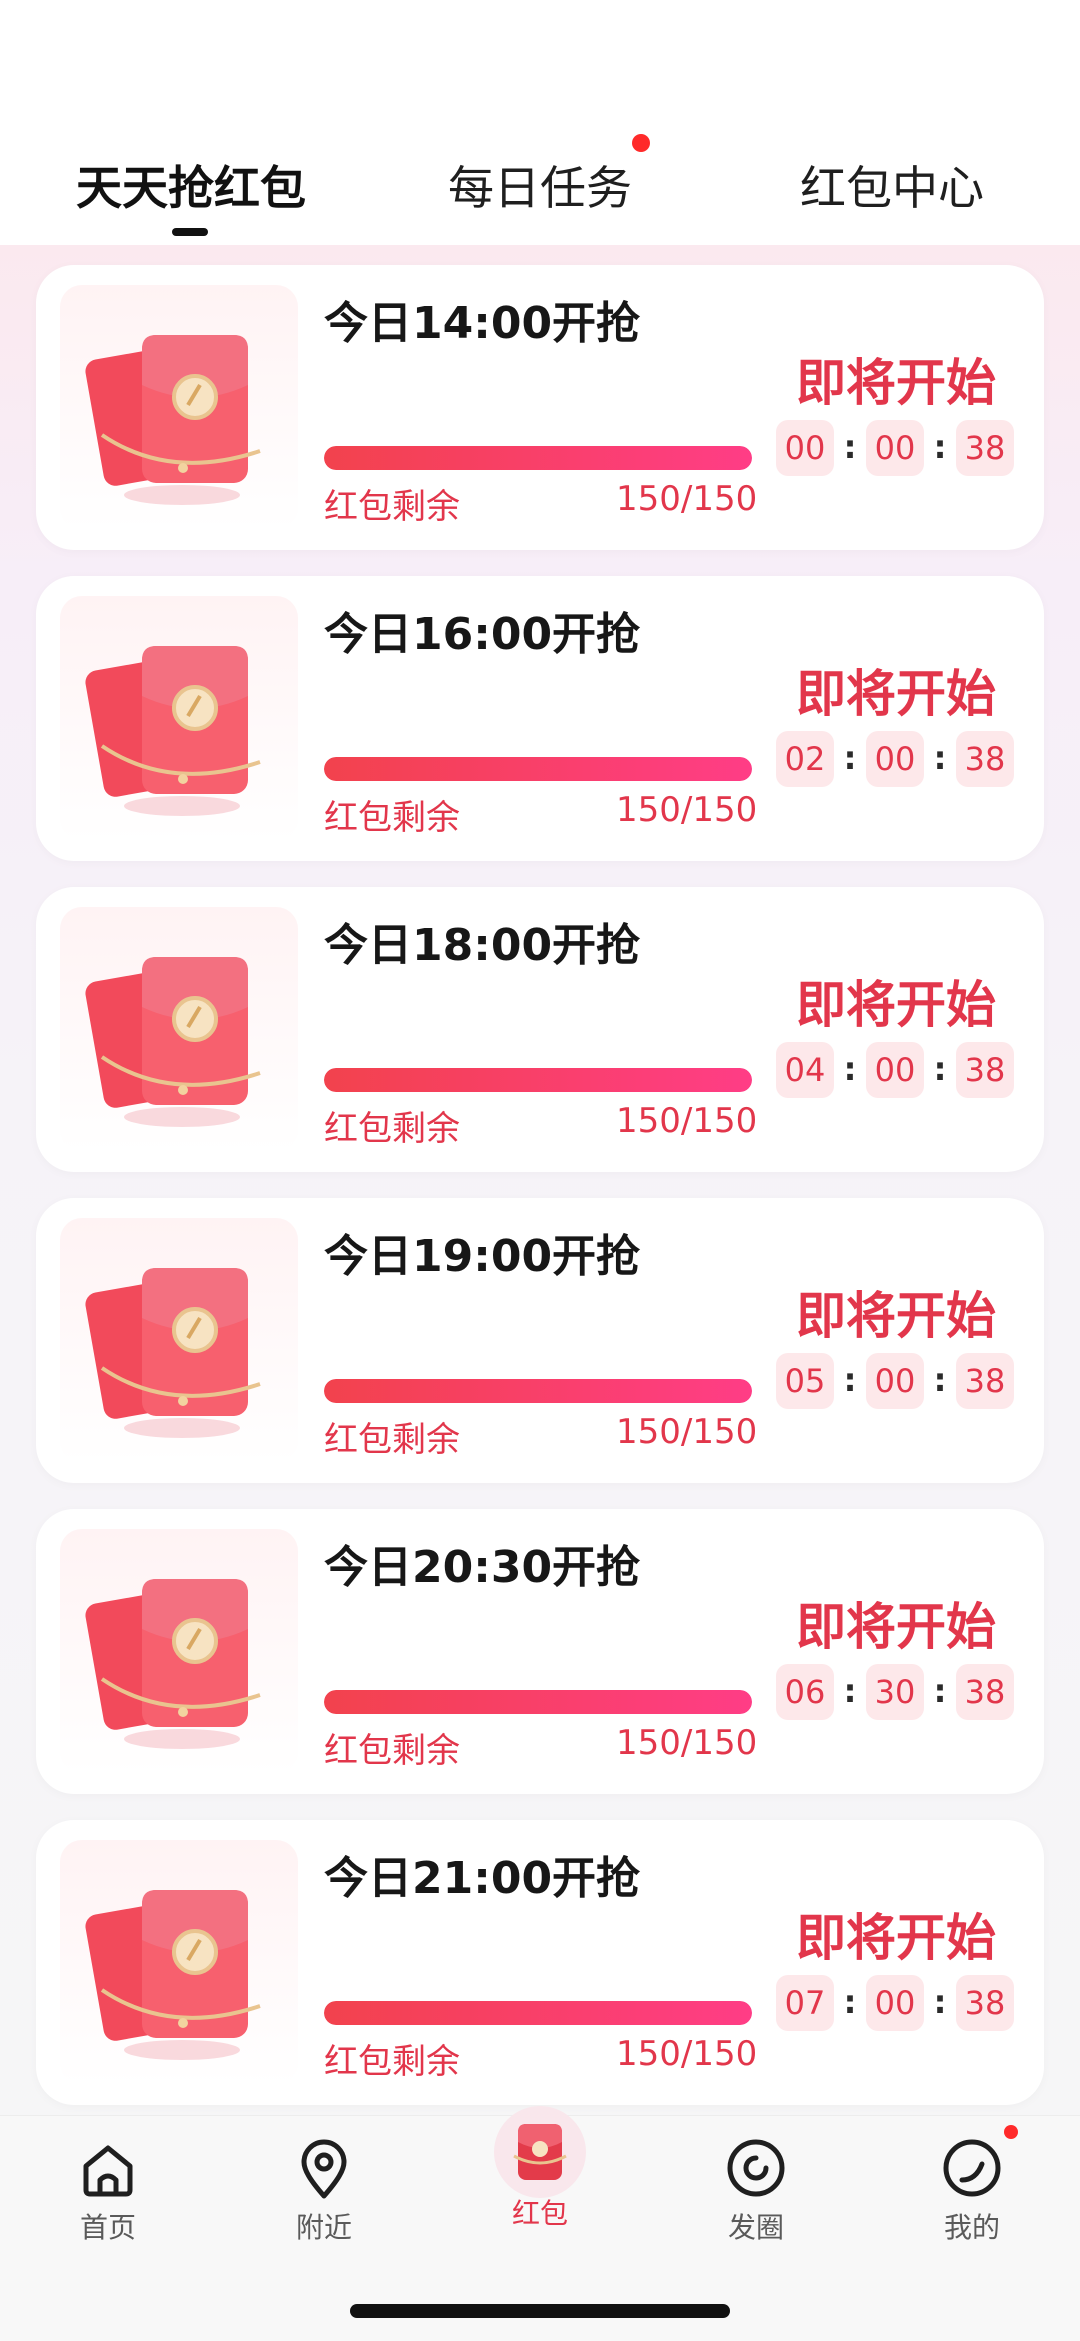 This screenshot has height=2341, width=1080. I want to click on card-title: 今日20:30开抢, so click(482, 1567).